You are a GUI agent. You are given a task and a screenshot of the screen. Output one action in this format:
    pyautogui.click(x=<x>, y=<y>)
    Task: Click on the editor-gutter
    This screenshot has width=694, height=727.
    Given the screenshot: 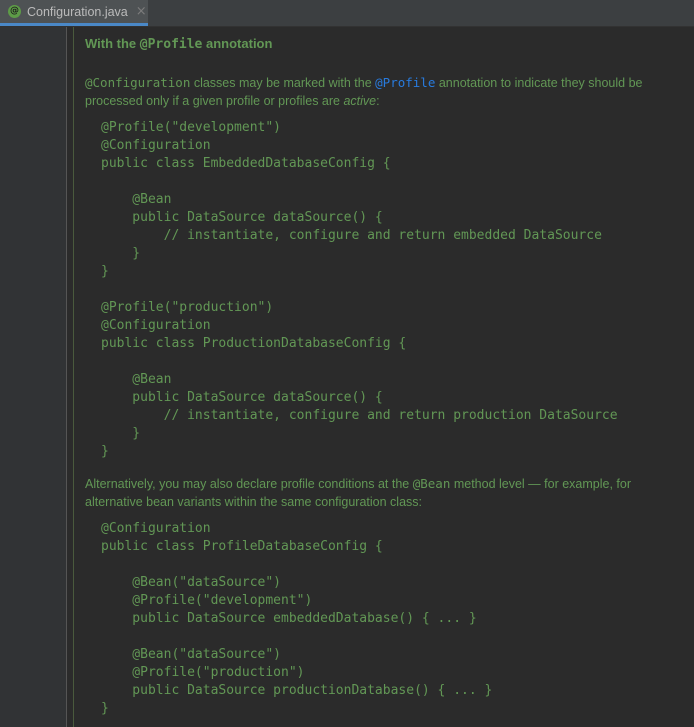 What is the action you would take?
    pyautogui.click(x=33, y=377)
    